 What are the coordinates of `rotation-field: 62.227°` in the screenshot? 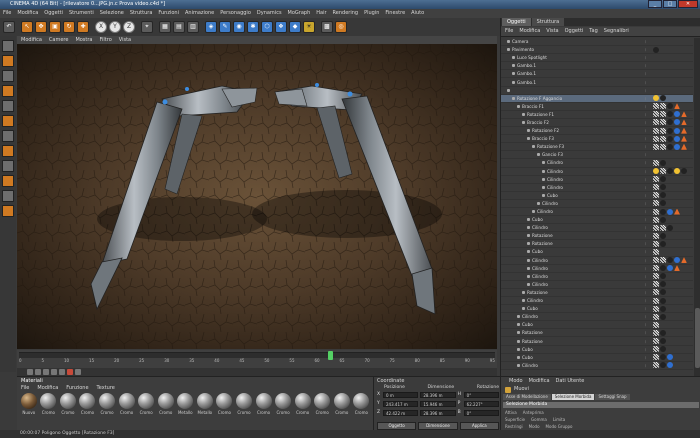 It's located at (481, 404).